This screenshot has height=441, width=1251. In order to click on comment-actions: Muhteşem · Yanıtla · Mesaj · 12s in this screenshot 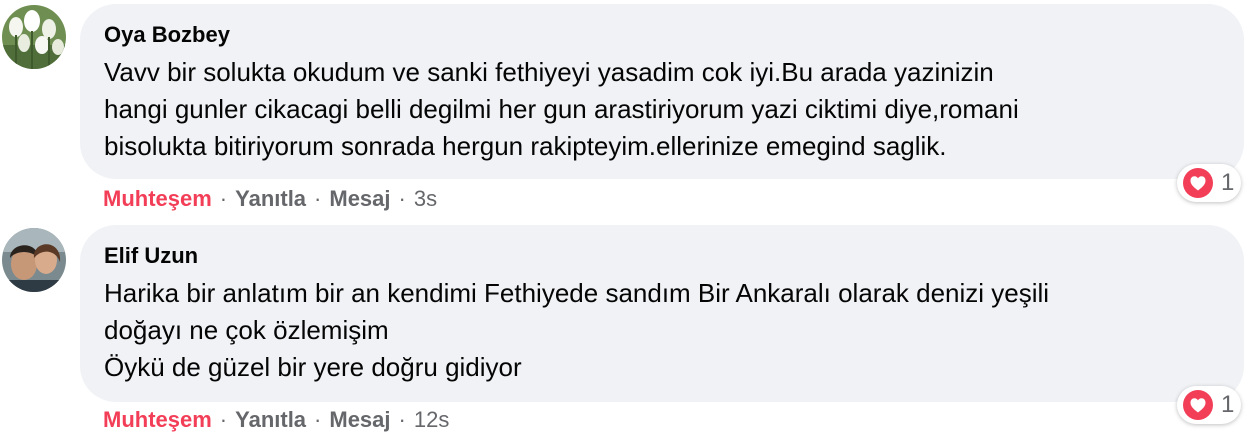, I will do `click(276, 420)`.